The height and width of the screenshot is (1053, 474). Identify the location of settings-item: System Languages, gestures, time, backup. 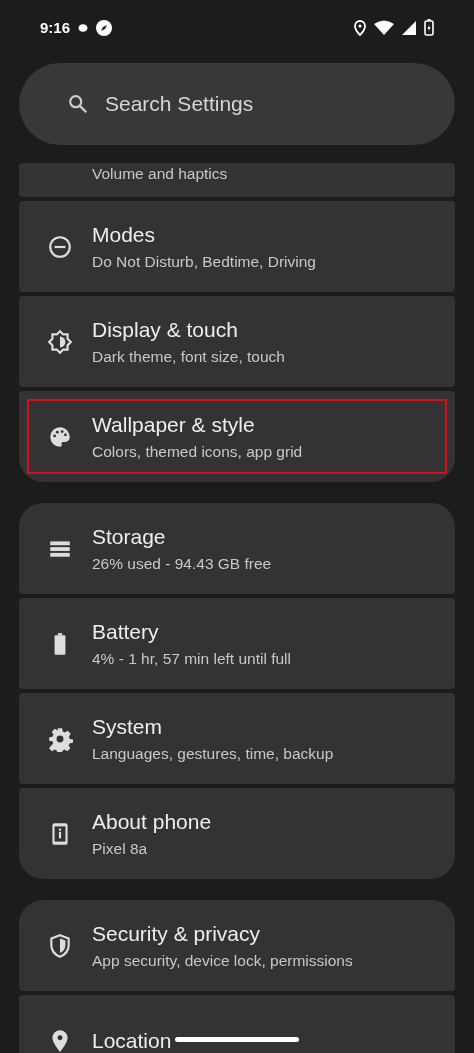
(237, 738).